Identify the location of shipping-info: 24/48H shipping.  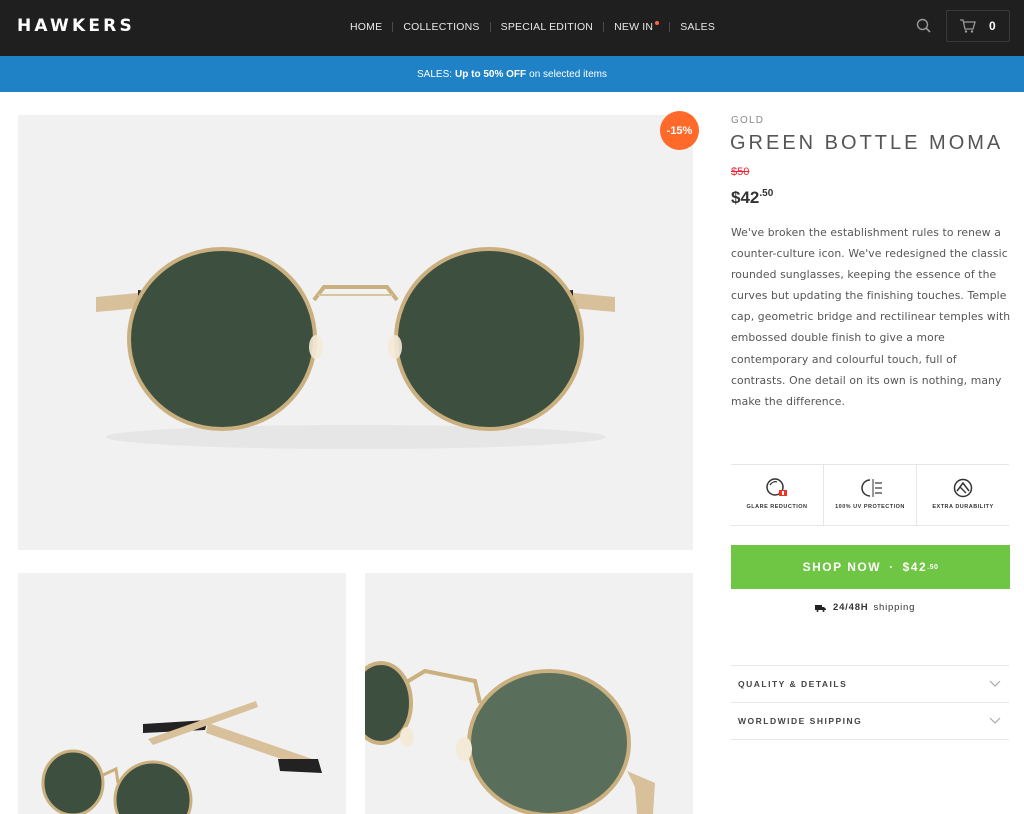
(865, 607).